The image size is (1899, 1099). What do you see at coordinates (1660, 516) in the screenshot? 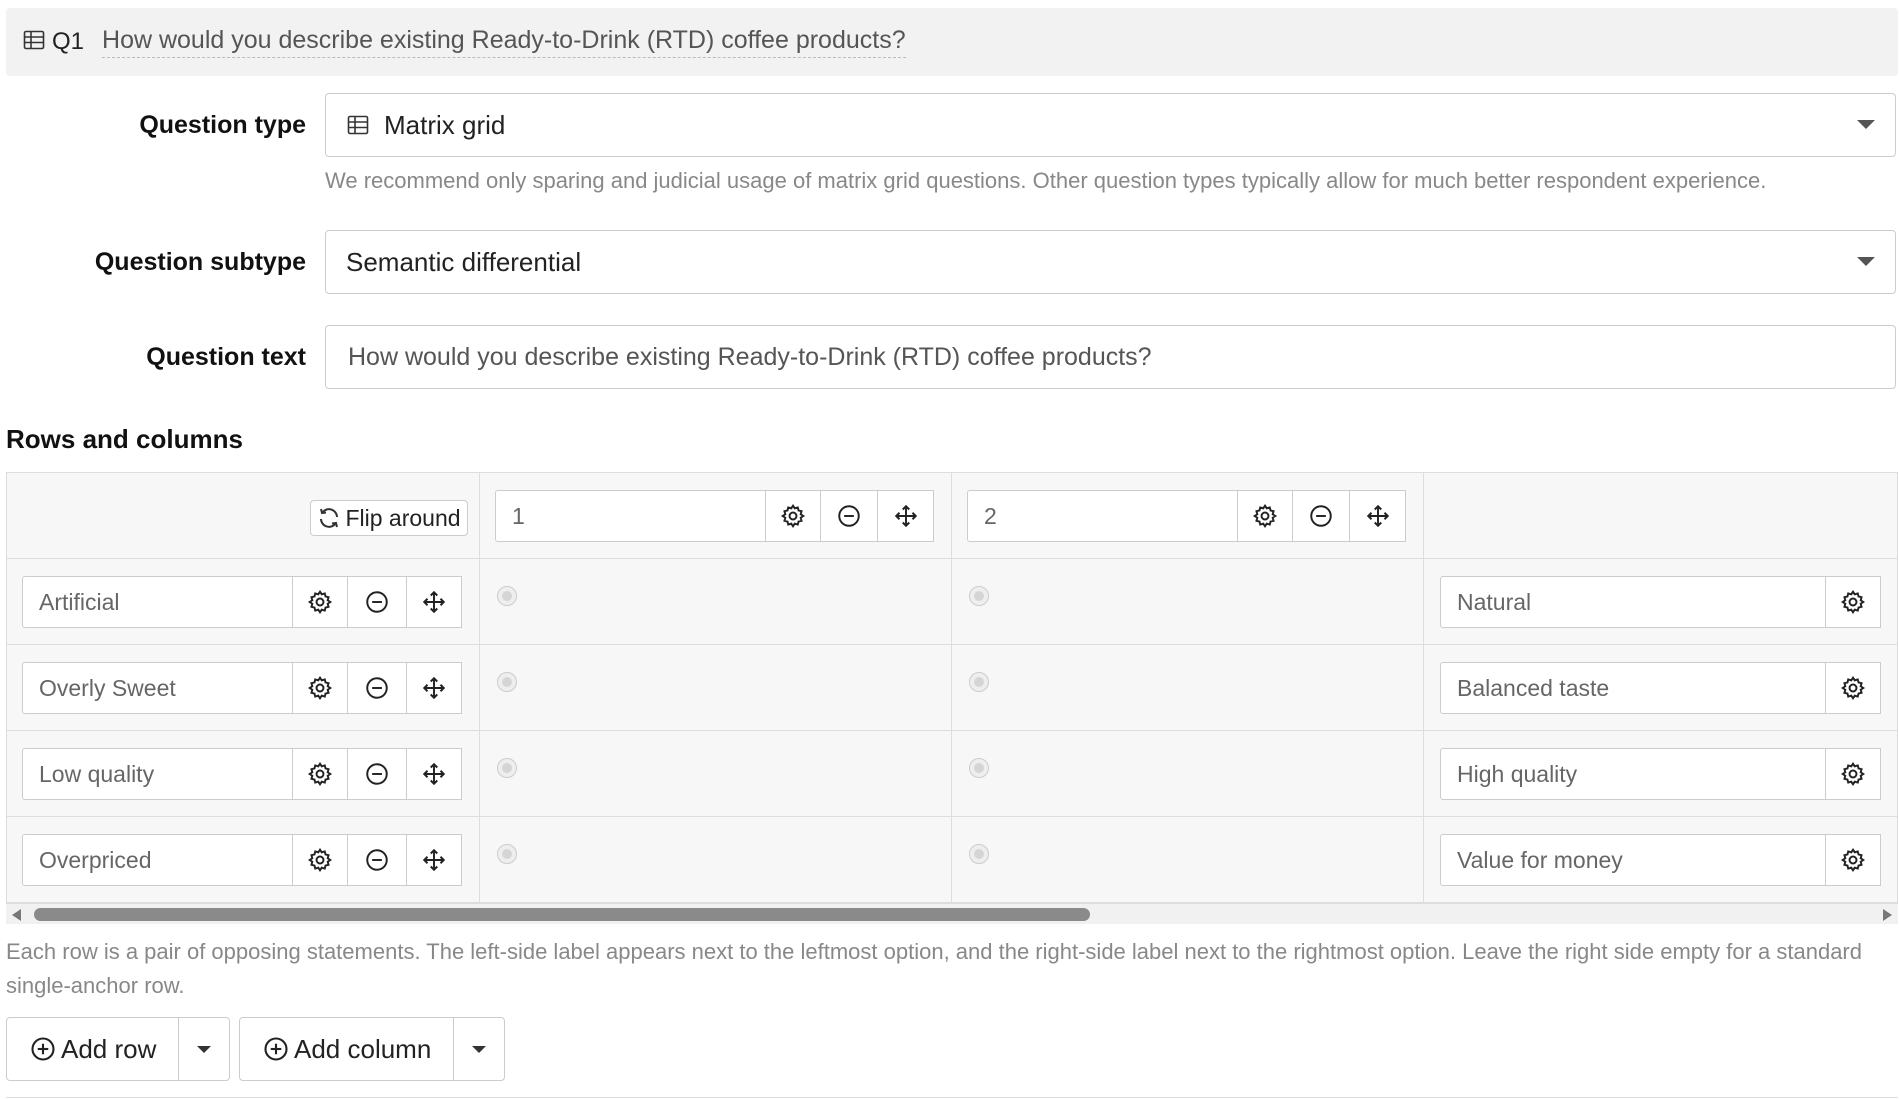
I see `right-header-cell` at bounding box center [1660, 516].